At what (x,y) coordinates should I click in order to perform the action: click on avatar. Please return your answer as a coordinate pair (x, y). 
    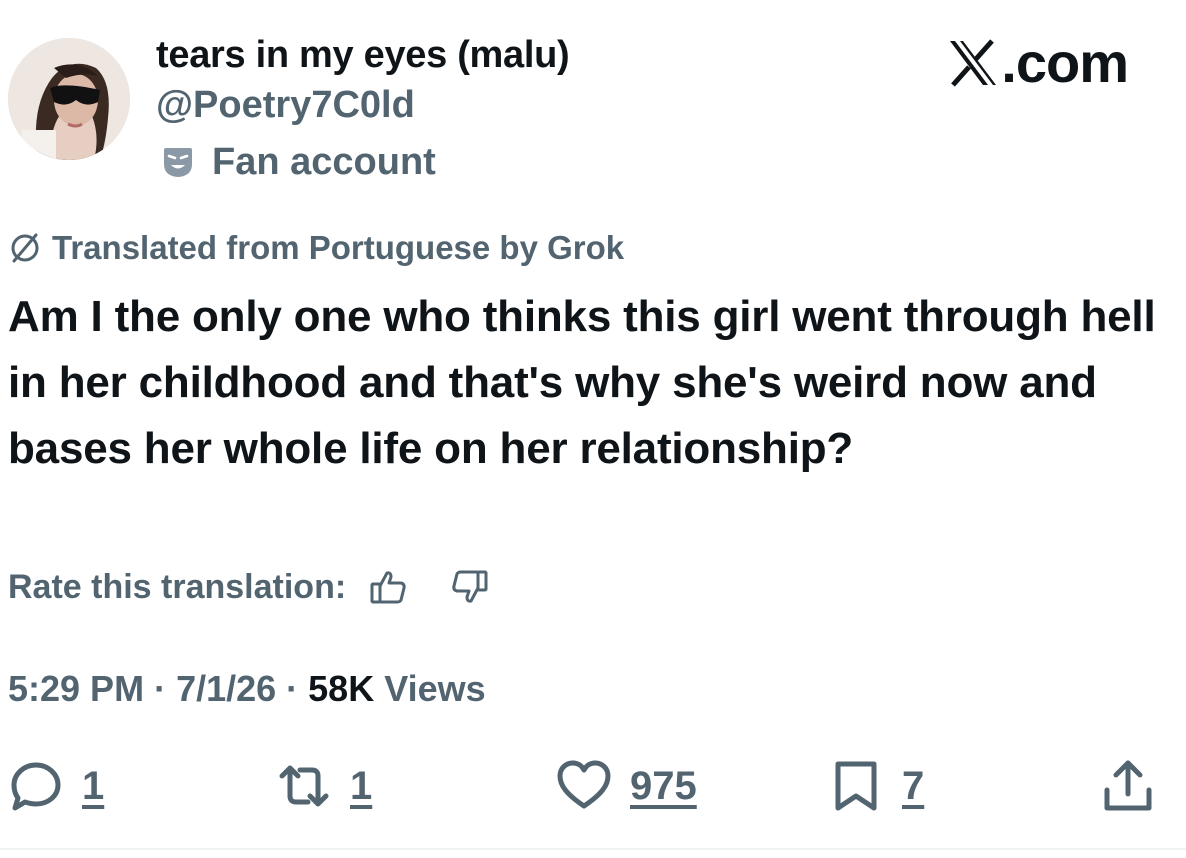
    Looking at the image, I should click on (69, 99).